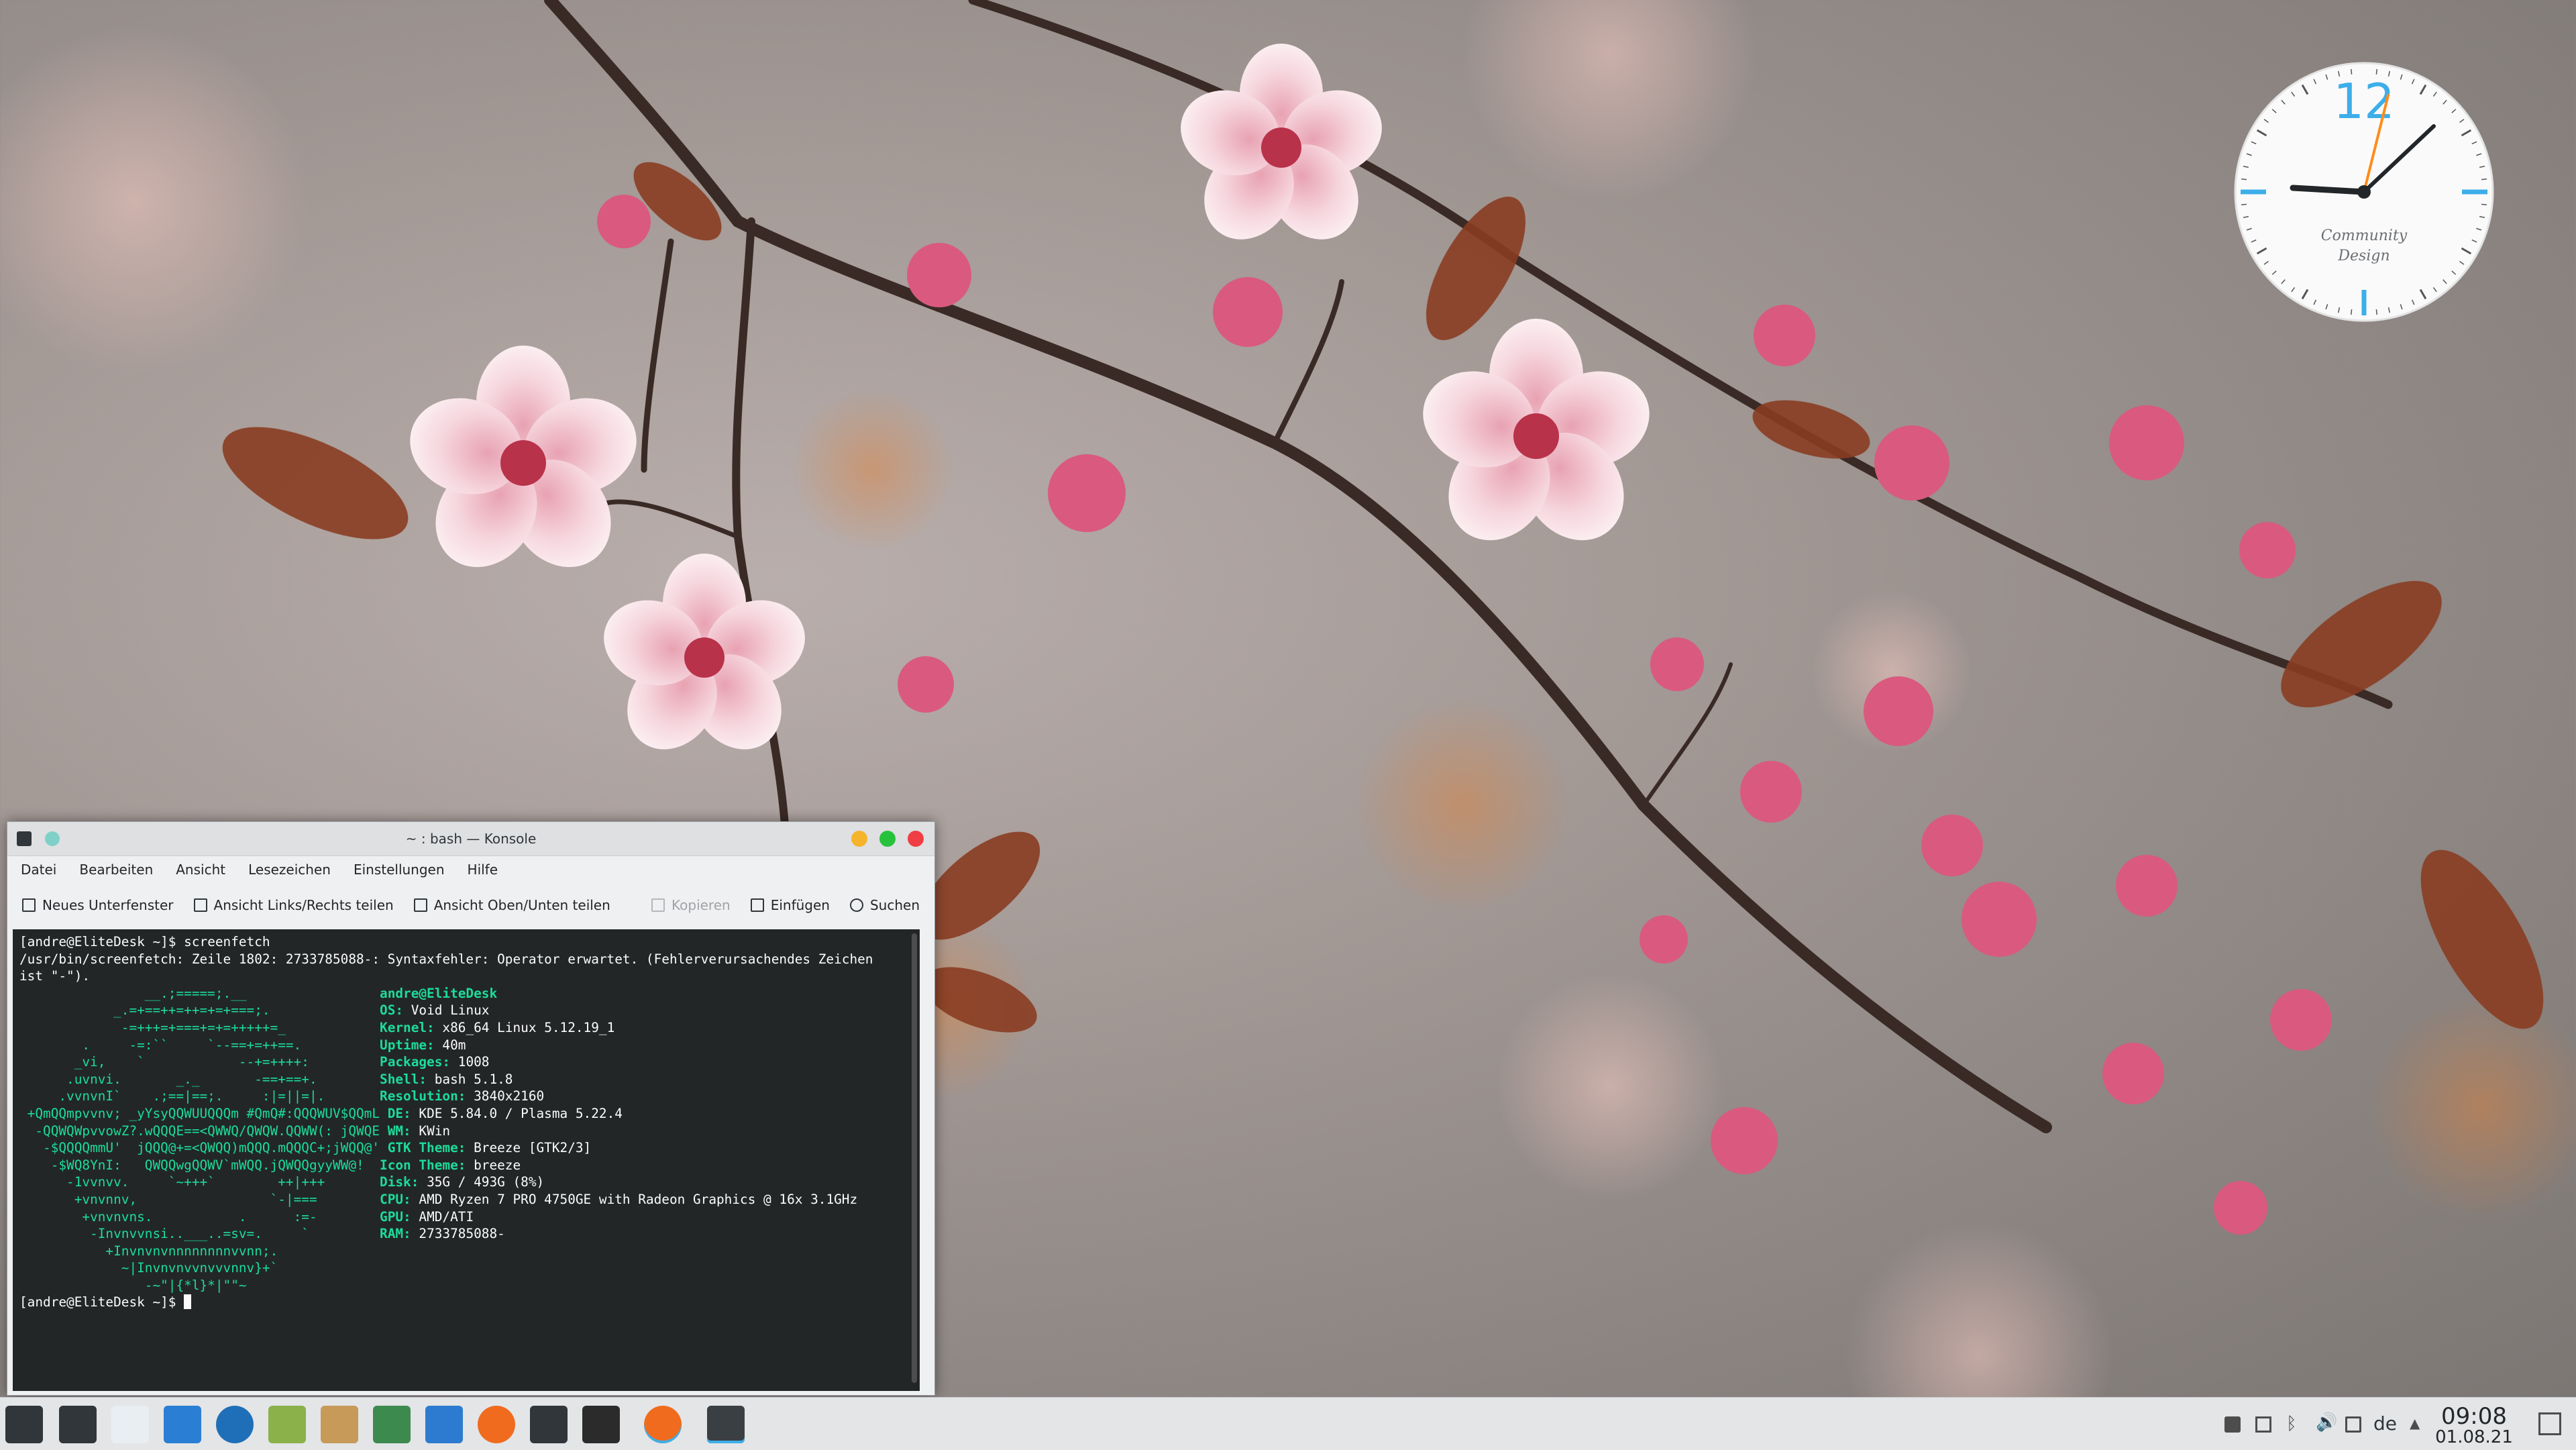 The image size is (2576, 1450). I want to click on info-value: bash 5.1.8, so click(470, 1079).